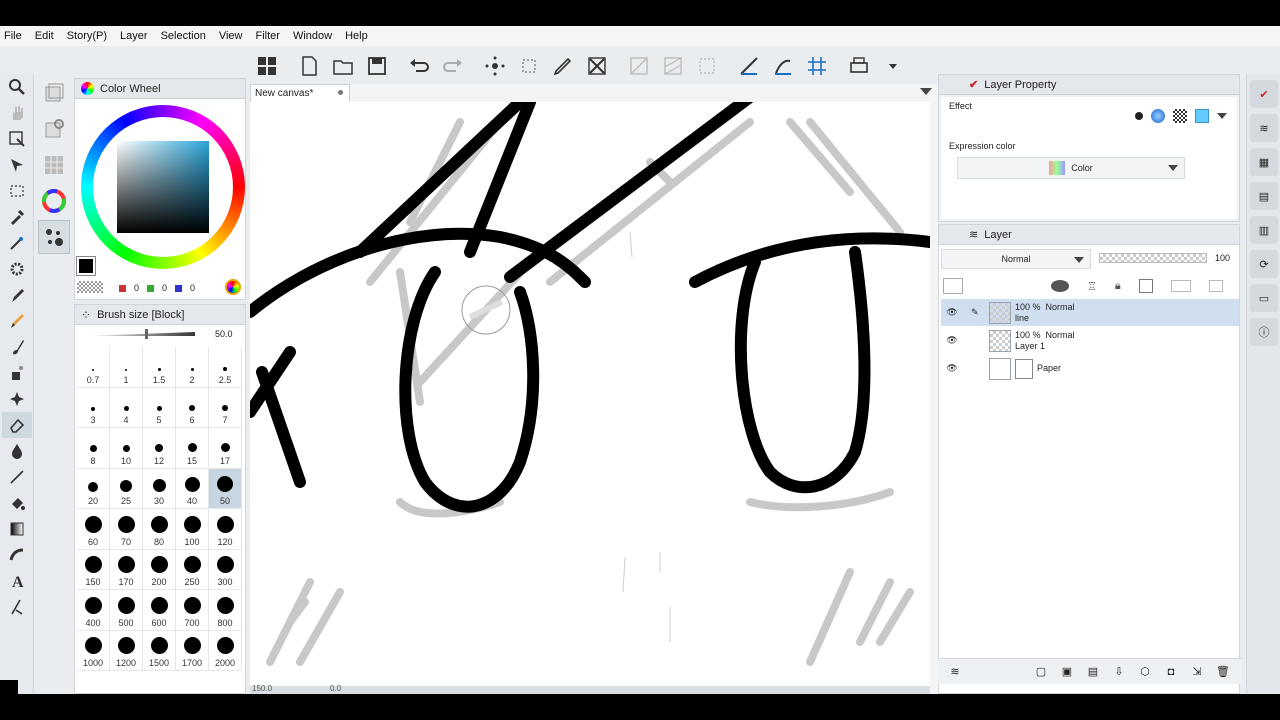  Describe the element at coordinates (597, 66) in the screenshot. I see `crop-icon` at that location.